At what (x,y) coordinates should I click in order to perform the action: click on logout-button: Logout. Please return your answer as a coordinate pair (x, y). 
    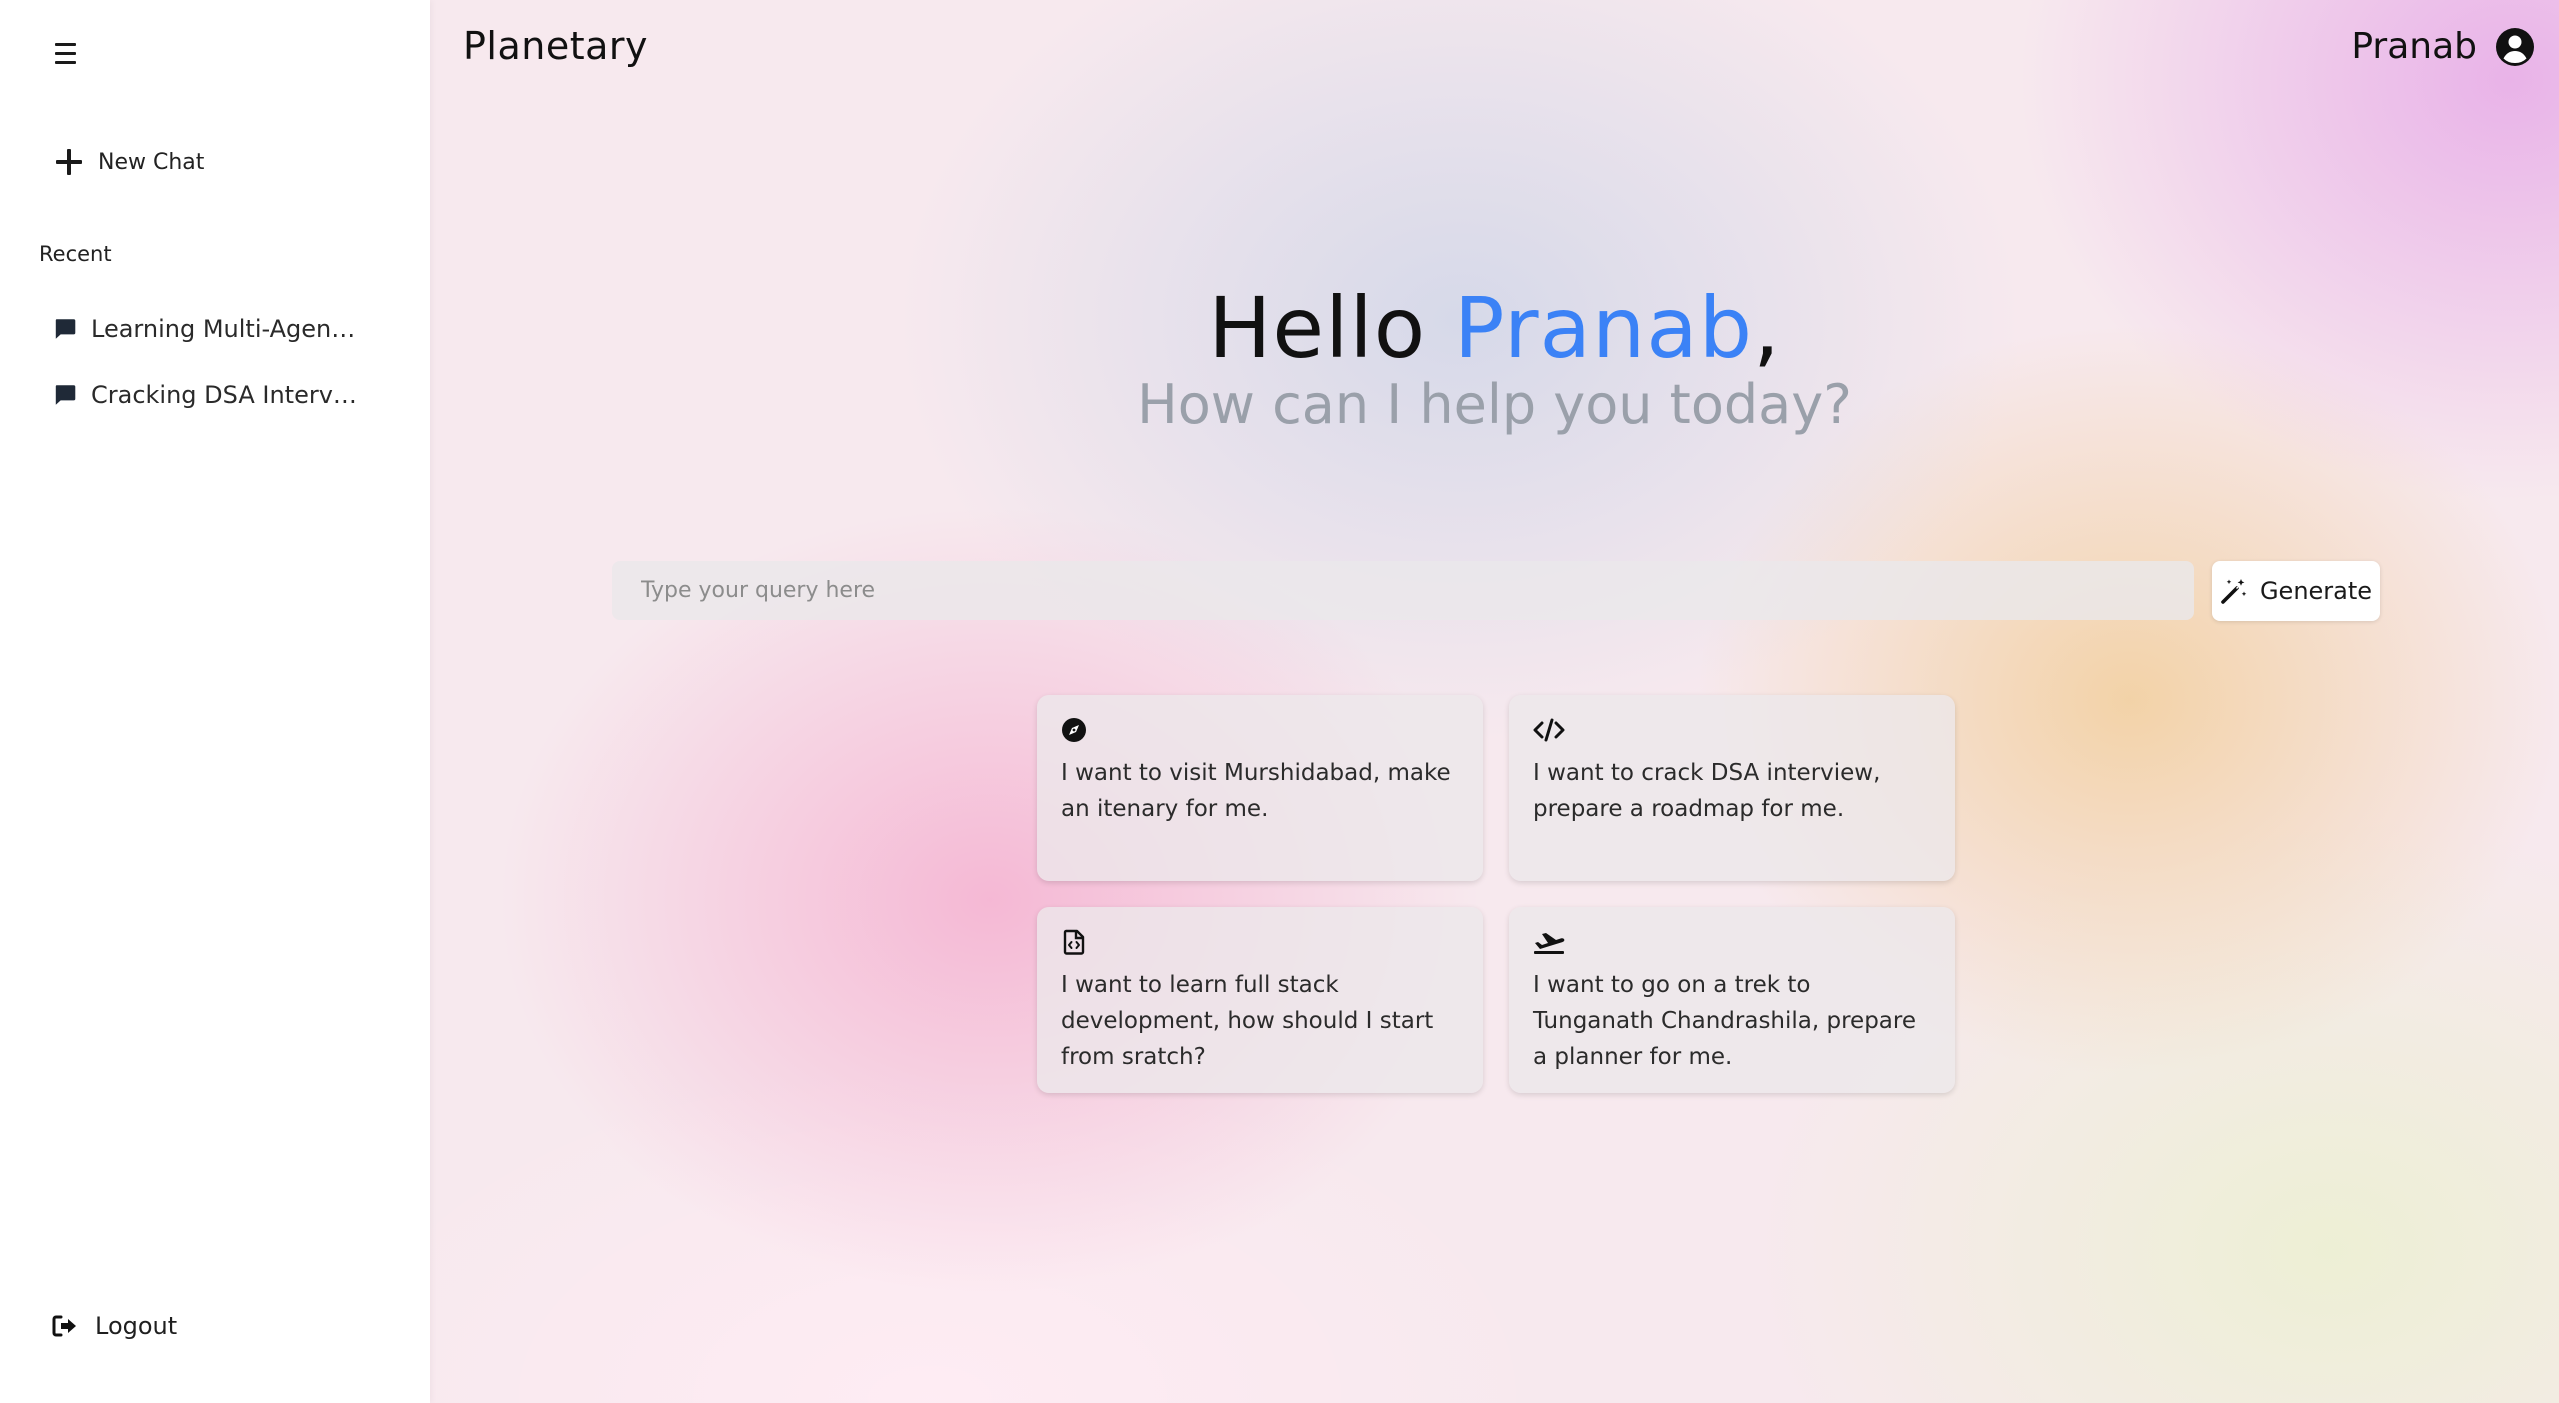
    Looking at the image, I should click on (114, 1326).